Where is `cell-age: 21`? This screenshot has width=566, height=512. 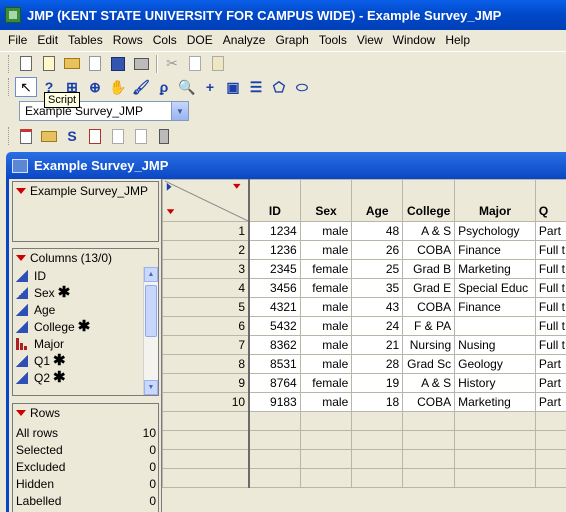 cell-age: 21 is located at coordinates (377, 345).